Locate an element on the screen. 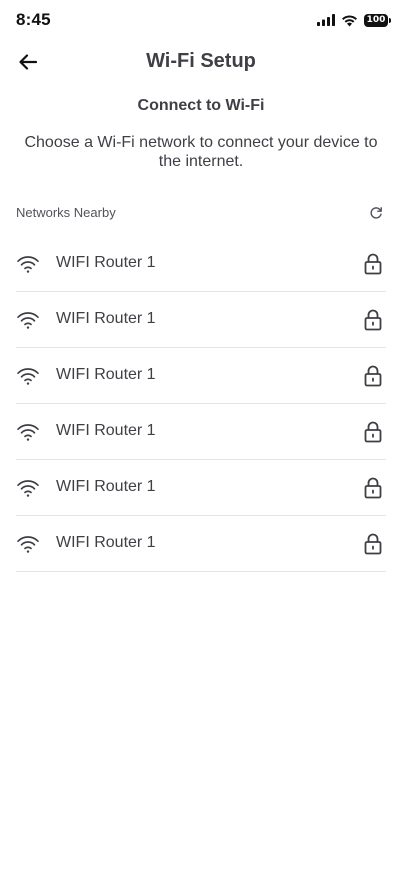 Image resolution: width=402 pixels, height=874 pixels. refresh-button is located at coordinates (376, 213).